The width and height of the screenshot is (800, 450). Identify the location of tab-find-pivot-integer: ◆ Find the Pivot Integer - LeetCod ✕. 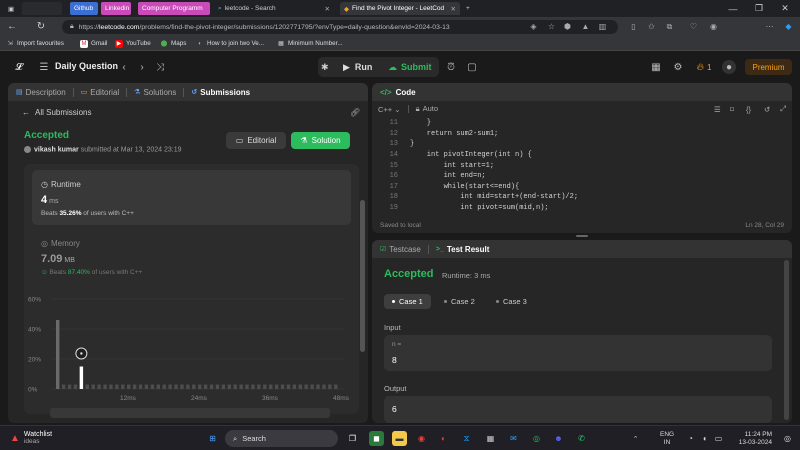
(400, 8).